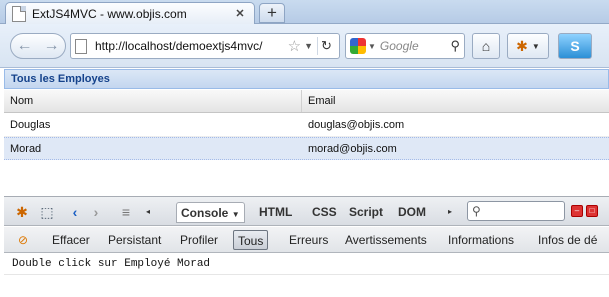  Describe the element at coordinates (306, 125) in the screenshot. I see `table-row: Douglas douglas@objis.com` at that location.